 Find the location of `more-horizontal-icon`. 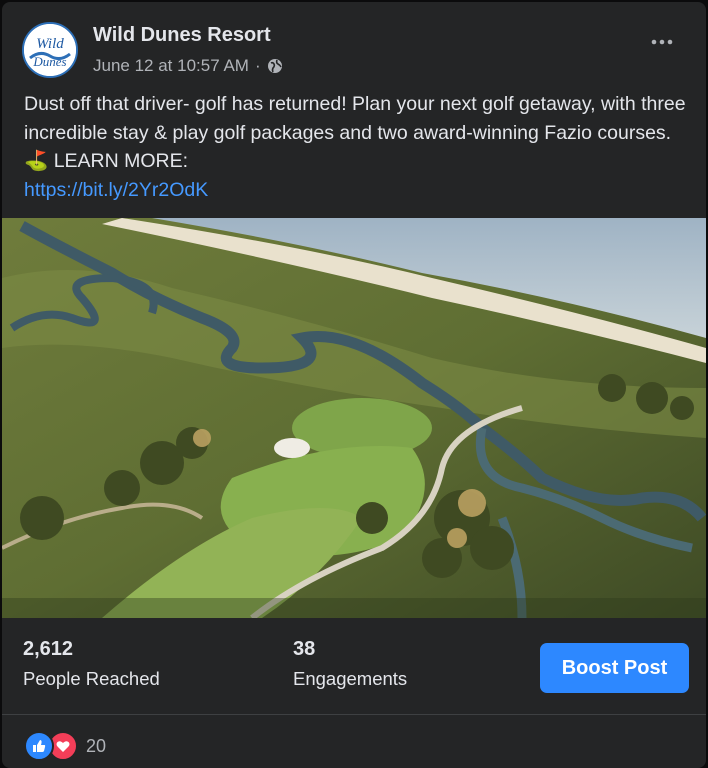

more-horizontal-icon is located at coordinates (662, 42).